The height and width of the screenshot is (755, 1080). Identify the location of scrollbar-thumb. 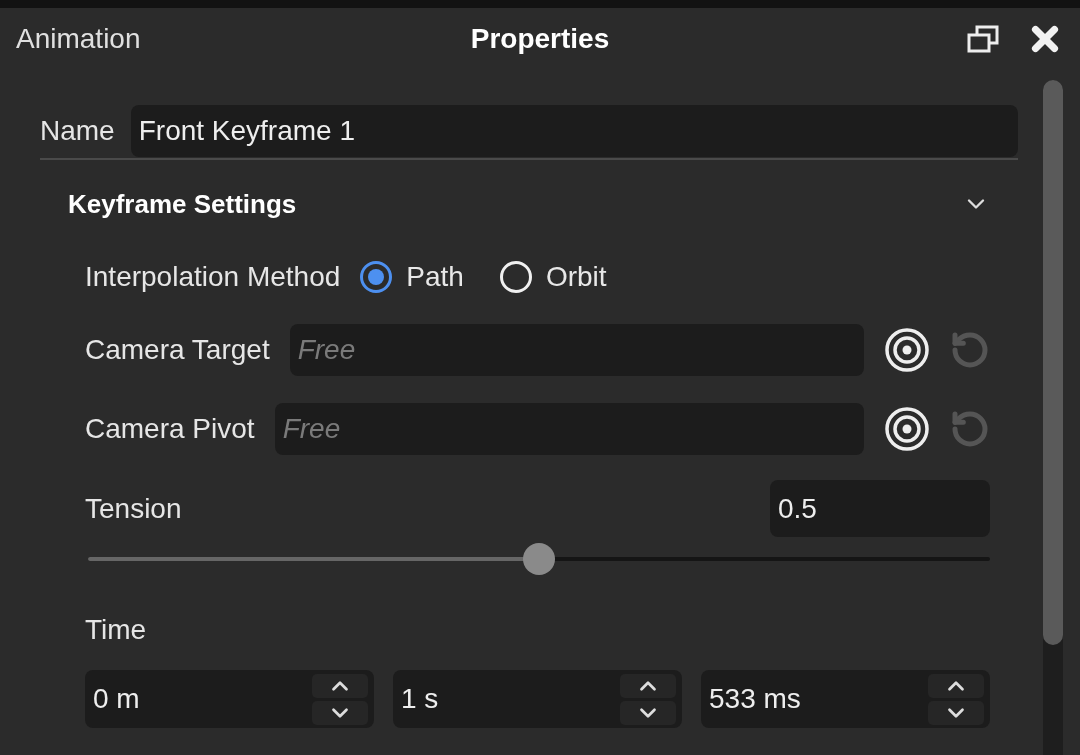
(1053, 362).